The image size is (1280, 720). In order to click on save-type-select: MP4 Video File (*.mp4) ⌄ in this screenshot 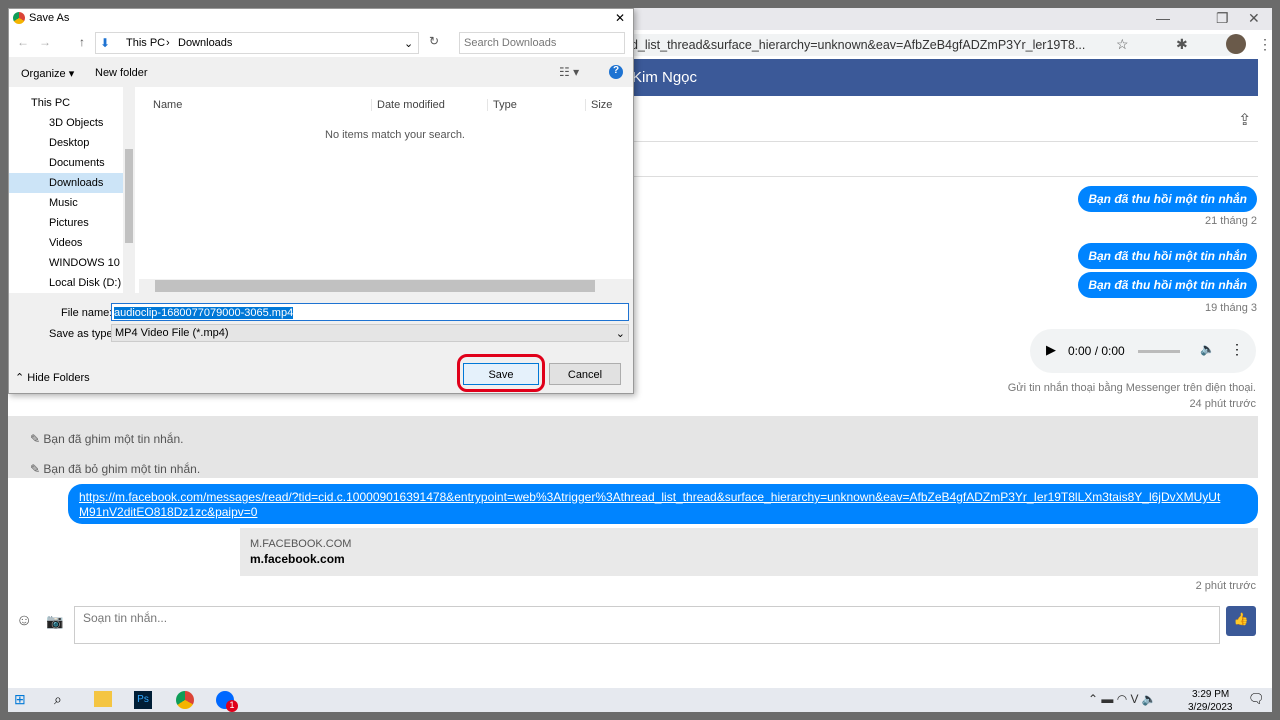, I will do `click(370, 333)`.